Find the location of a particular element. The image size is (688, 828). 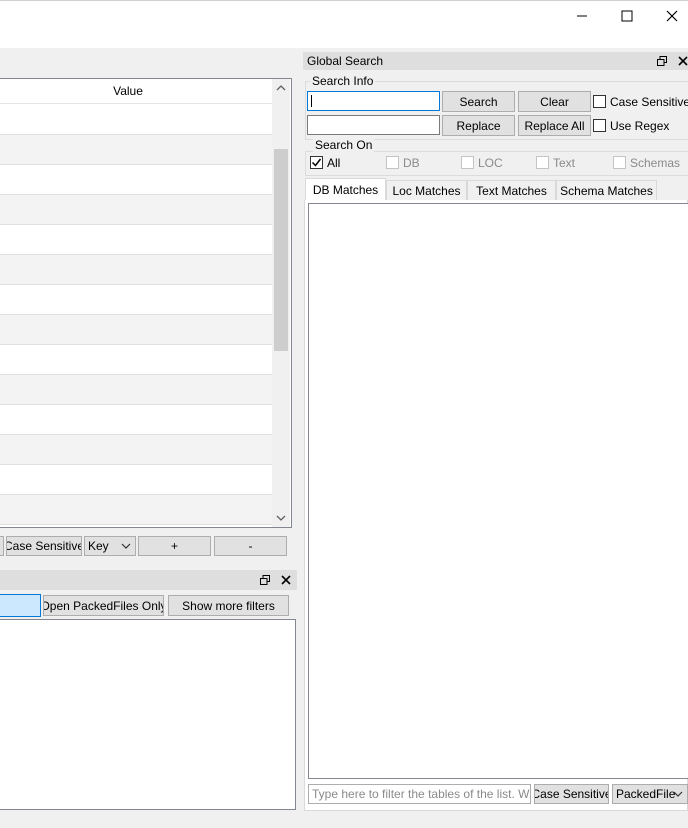

minimize-icon is located at coordinates (582, 16).